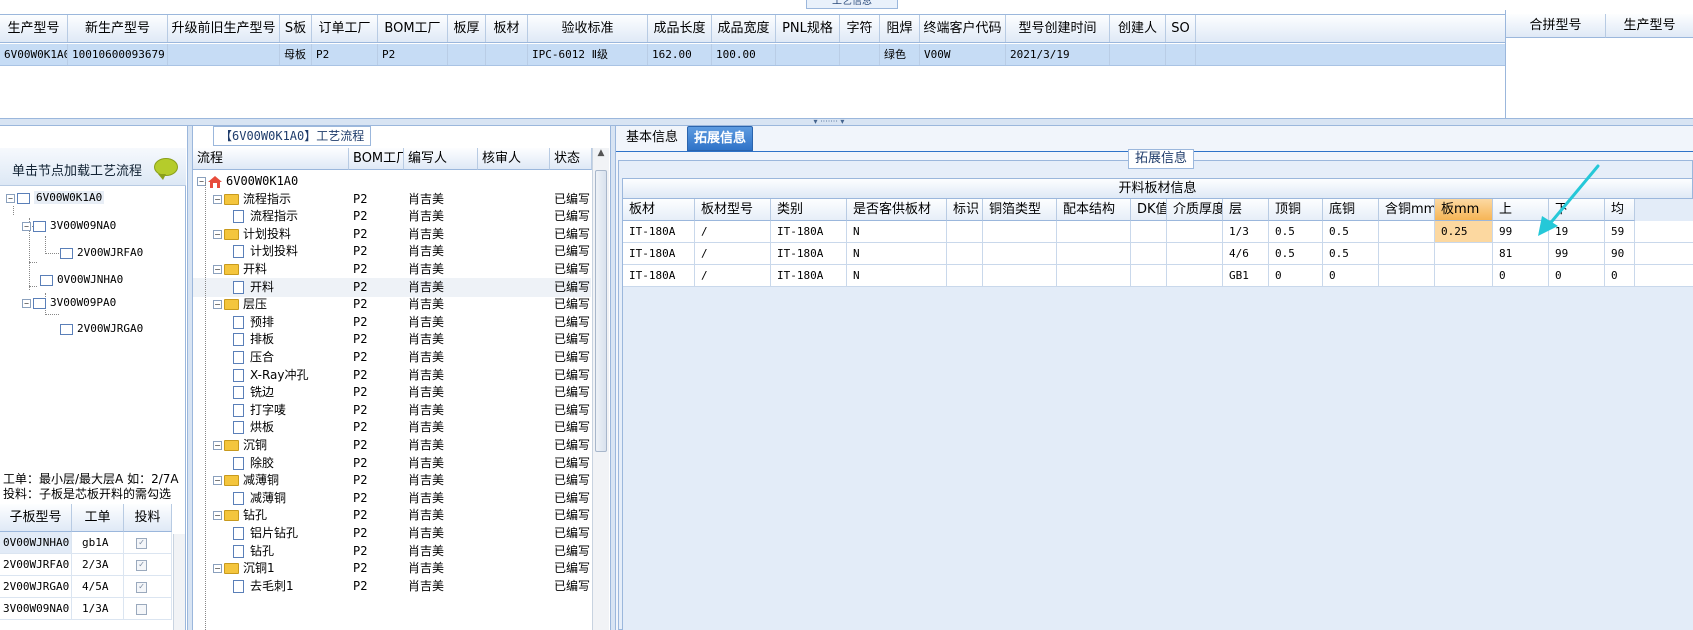 This screenshot has height=630, width=1693. I want to click on process-row: 排板 P2 肖吉美 已编写, so click(392, 339).